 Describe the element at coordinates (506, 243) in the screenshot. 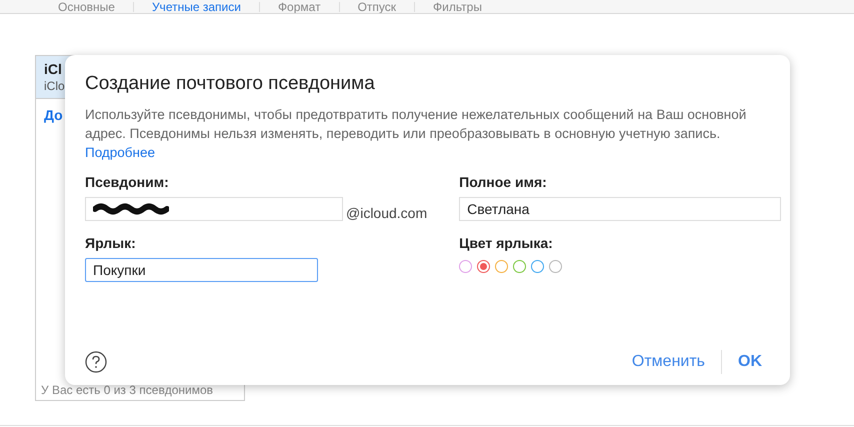

I see `field-label: Цвет ярлыка:` at that location.